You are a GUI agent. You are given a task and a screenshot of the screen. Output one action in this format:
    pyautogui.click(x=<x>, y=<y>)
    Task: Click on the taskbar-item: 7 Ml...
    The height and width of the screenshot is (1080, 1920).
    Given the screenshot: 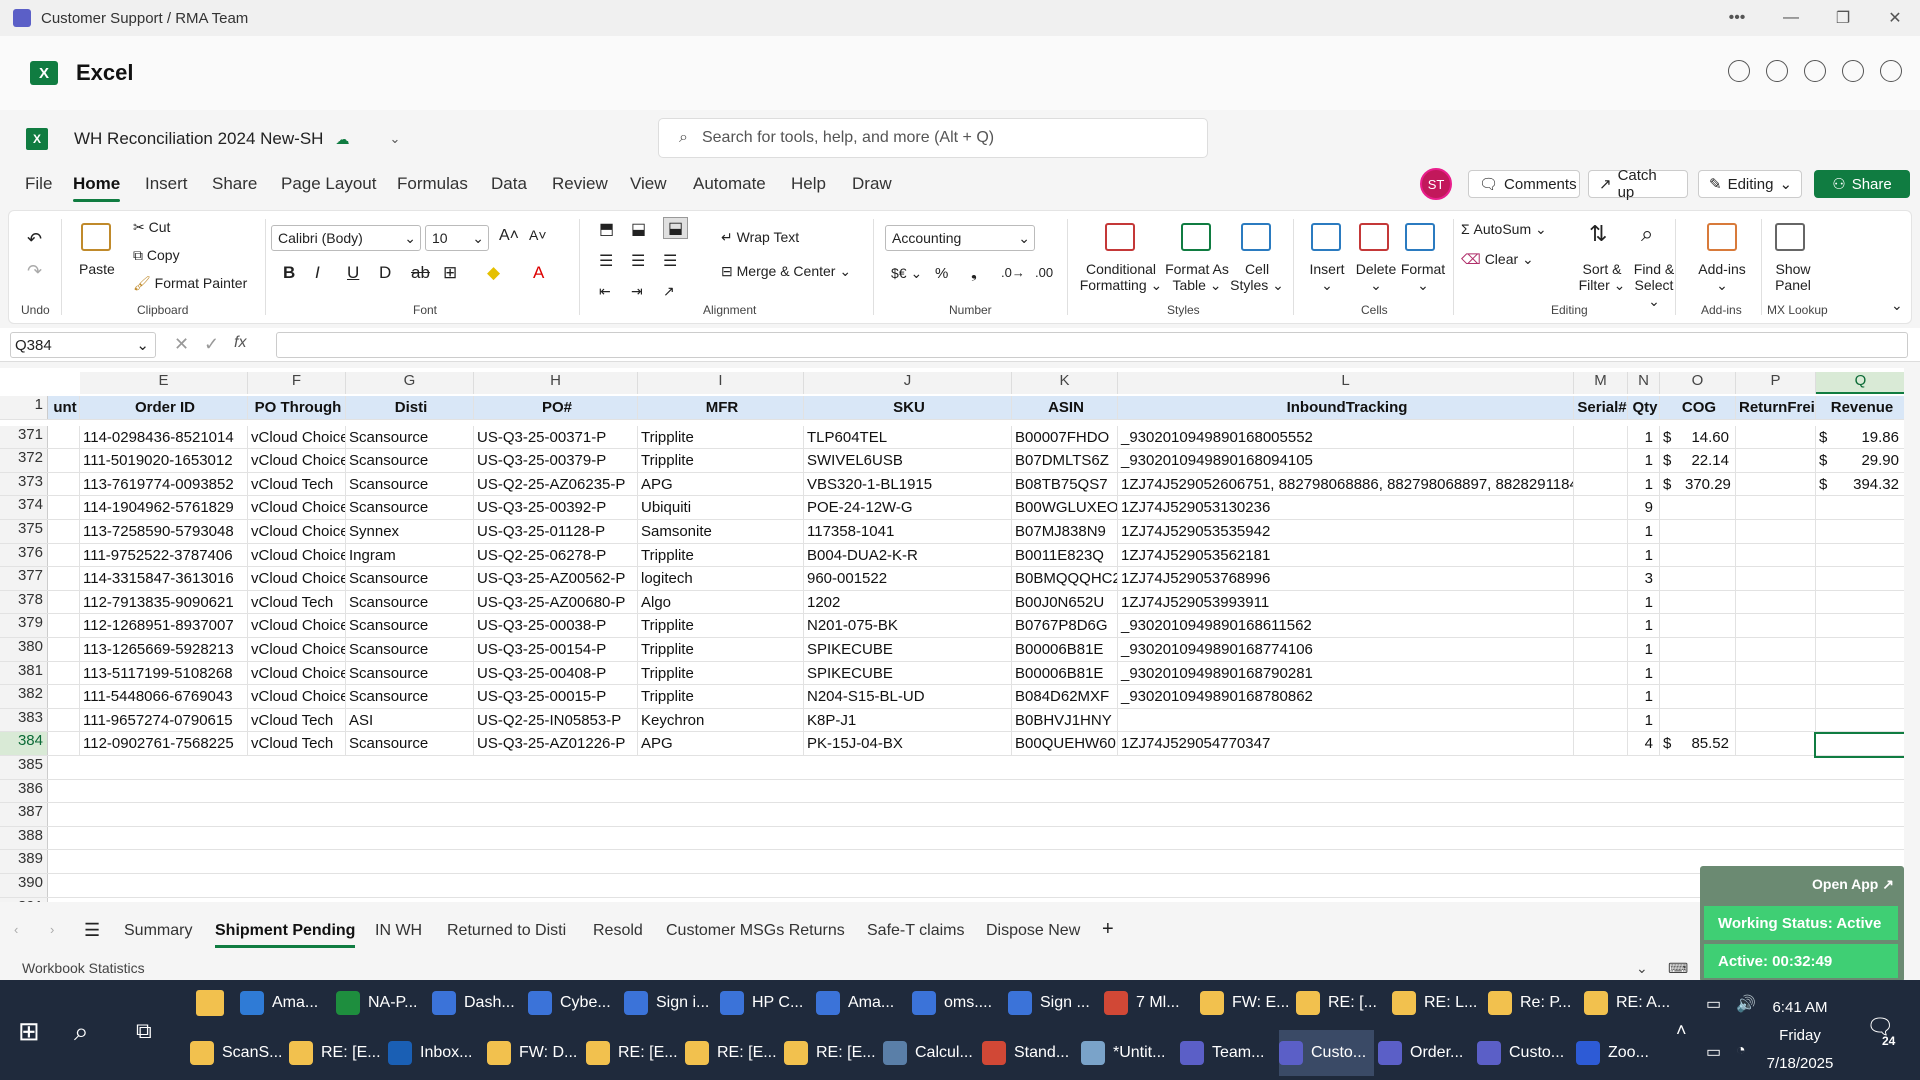 What is the action you would take?
    pyautogui.click(x=1150, y=1003)
    